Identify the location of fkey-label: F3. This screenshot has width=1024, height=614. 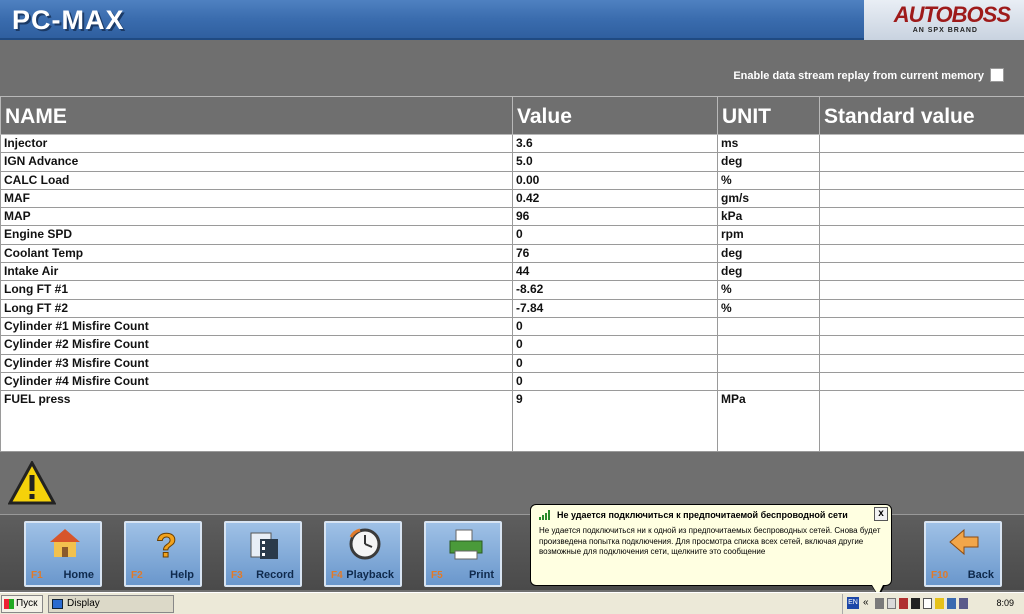
(237, 575).